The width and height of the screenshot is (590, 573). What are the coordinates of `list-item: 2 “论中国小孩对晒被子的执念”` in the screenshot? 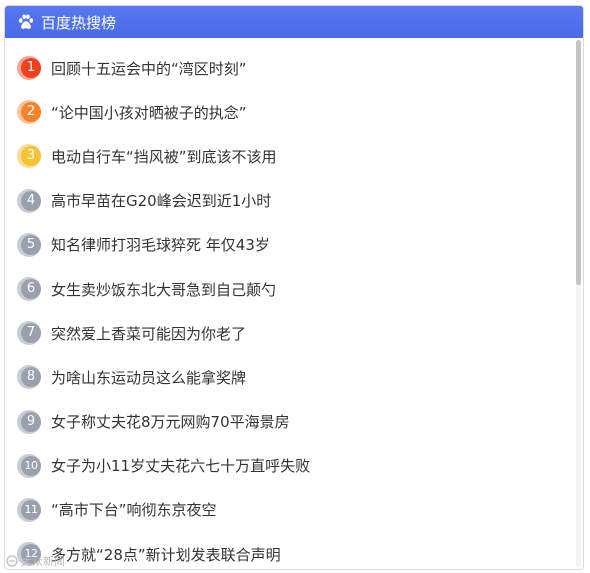 It's located at (290, 112).